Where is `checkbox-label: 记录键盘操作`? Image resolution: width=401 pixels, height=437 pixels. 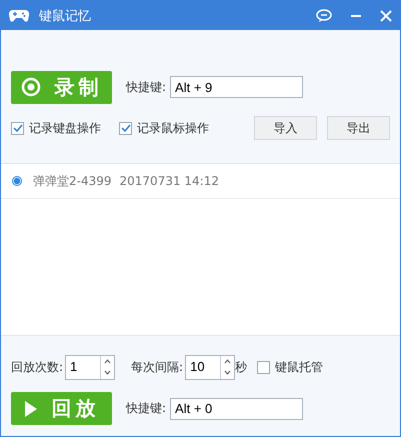
checkbox-label: 记录键盘操作 is located at coordinates (65, 128).